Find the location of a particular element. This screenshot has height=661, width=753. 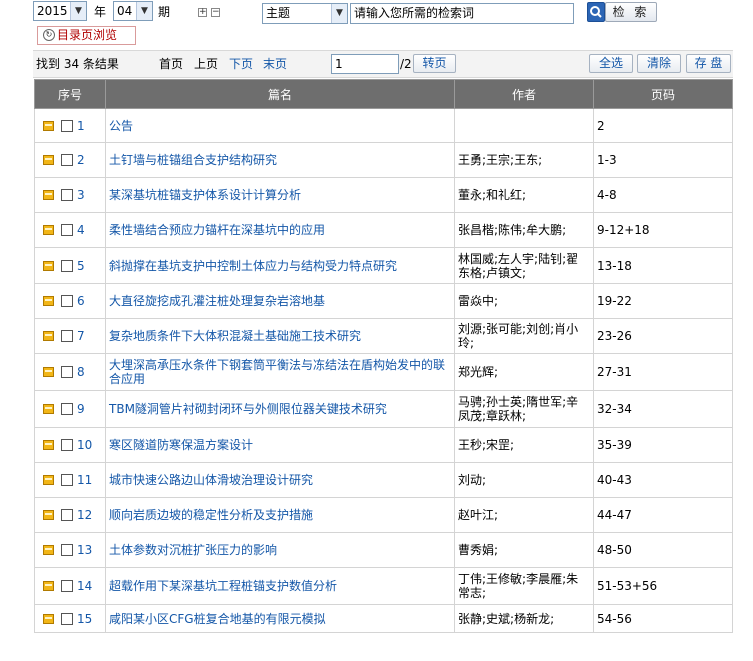

author-cell: 郑光辉; is located at coordinates (524, 372).